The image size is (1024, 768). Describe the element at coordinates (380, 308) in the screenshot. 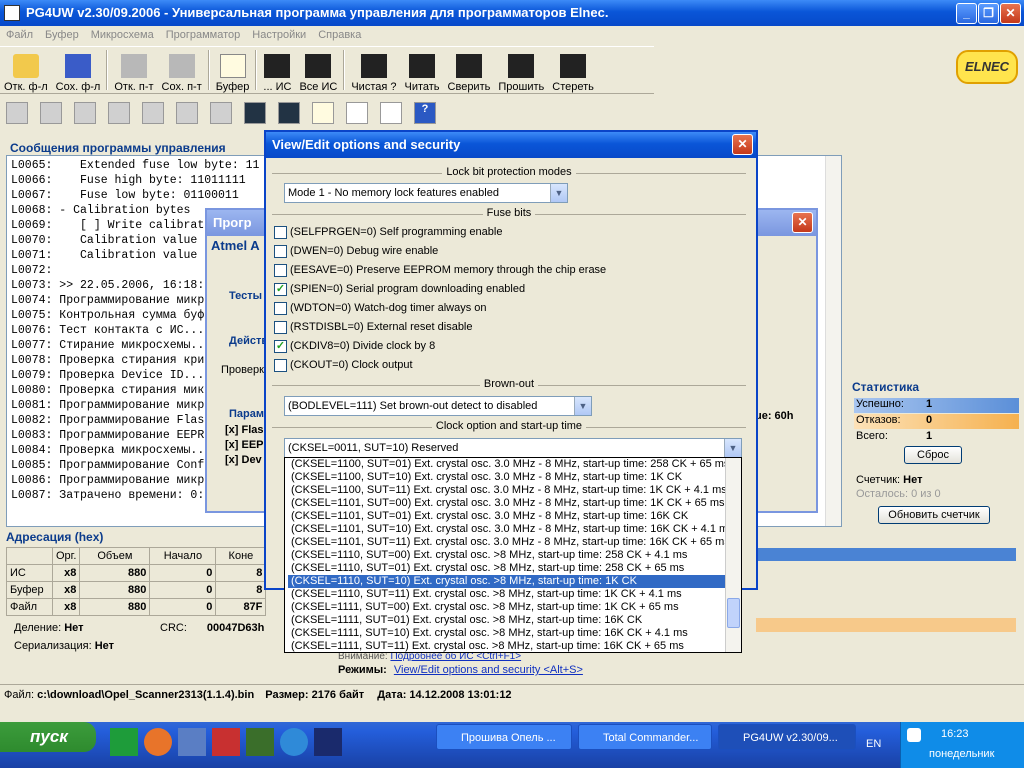

I see `fuse-checkbox: (WDTON=0) Watch-dog timer always on` at that location.